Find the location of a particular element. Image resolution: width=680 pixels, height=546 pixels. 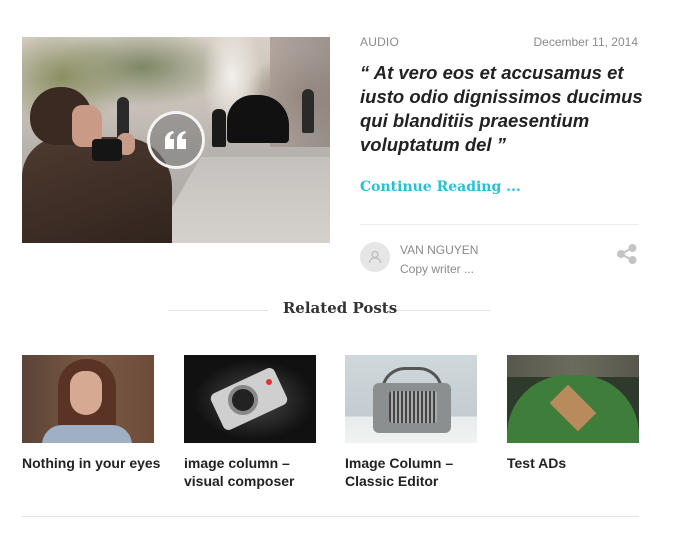

avatar is located at coordinates (375, 257).